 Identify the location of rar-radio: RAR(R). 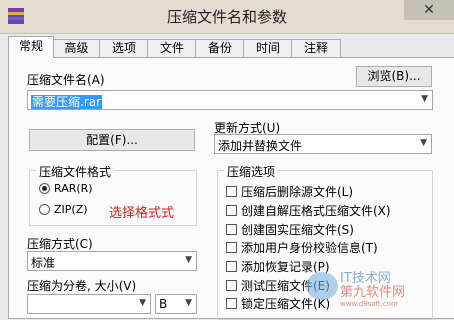
(66, 188).